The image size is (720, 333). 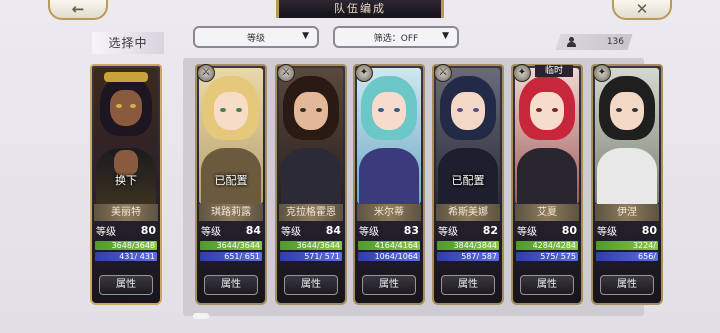 I want to click on selecting-label: 选择中, so click(x=128, y=43).